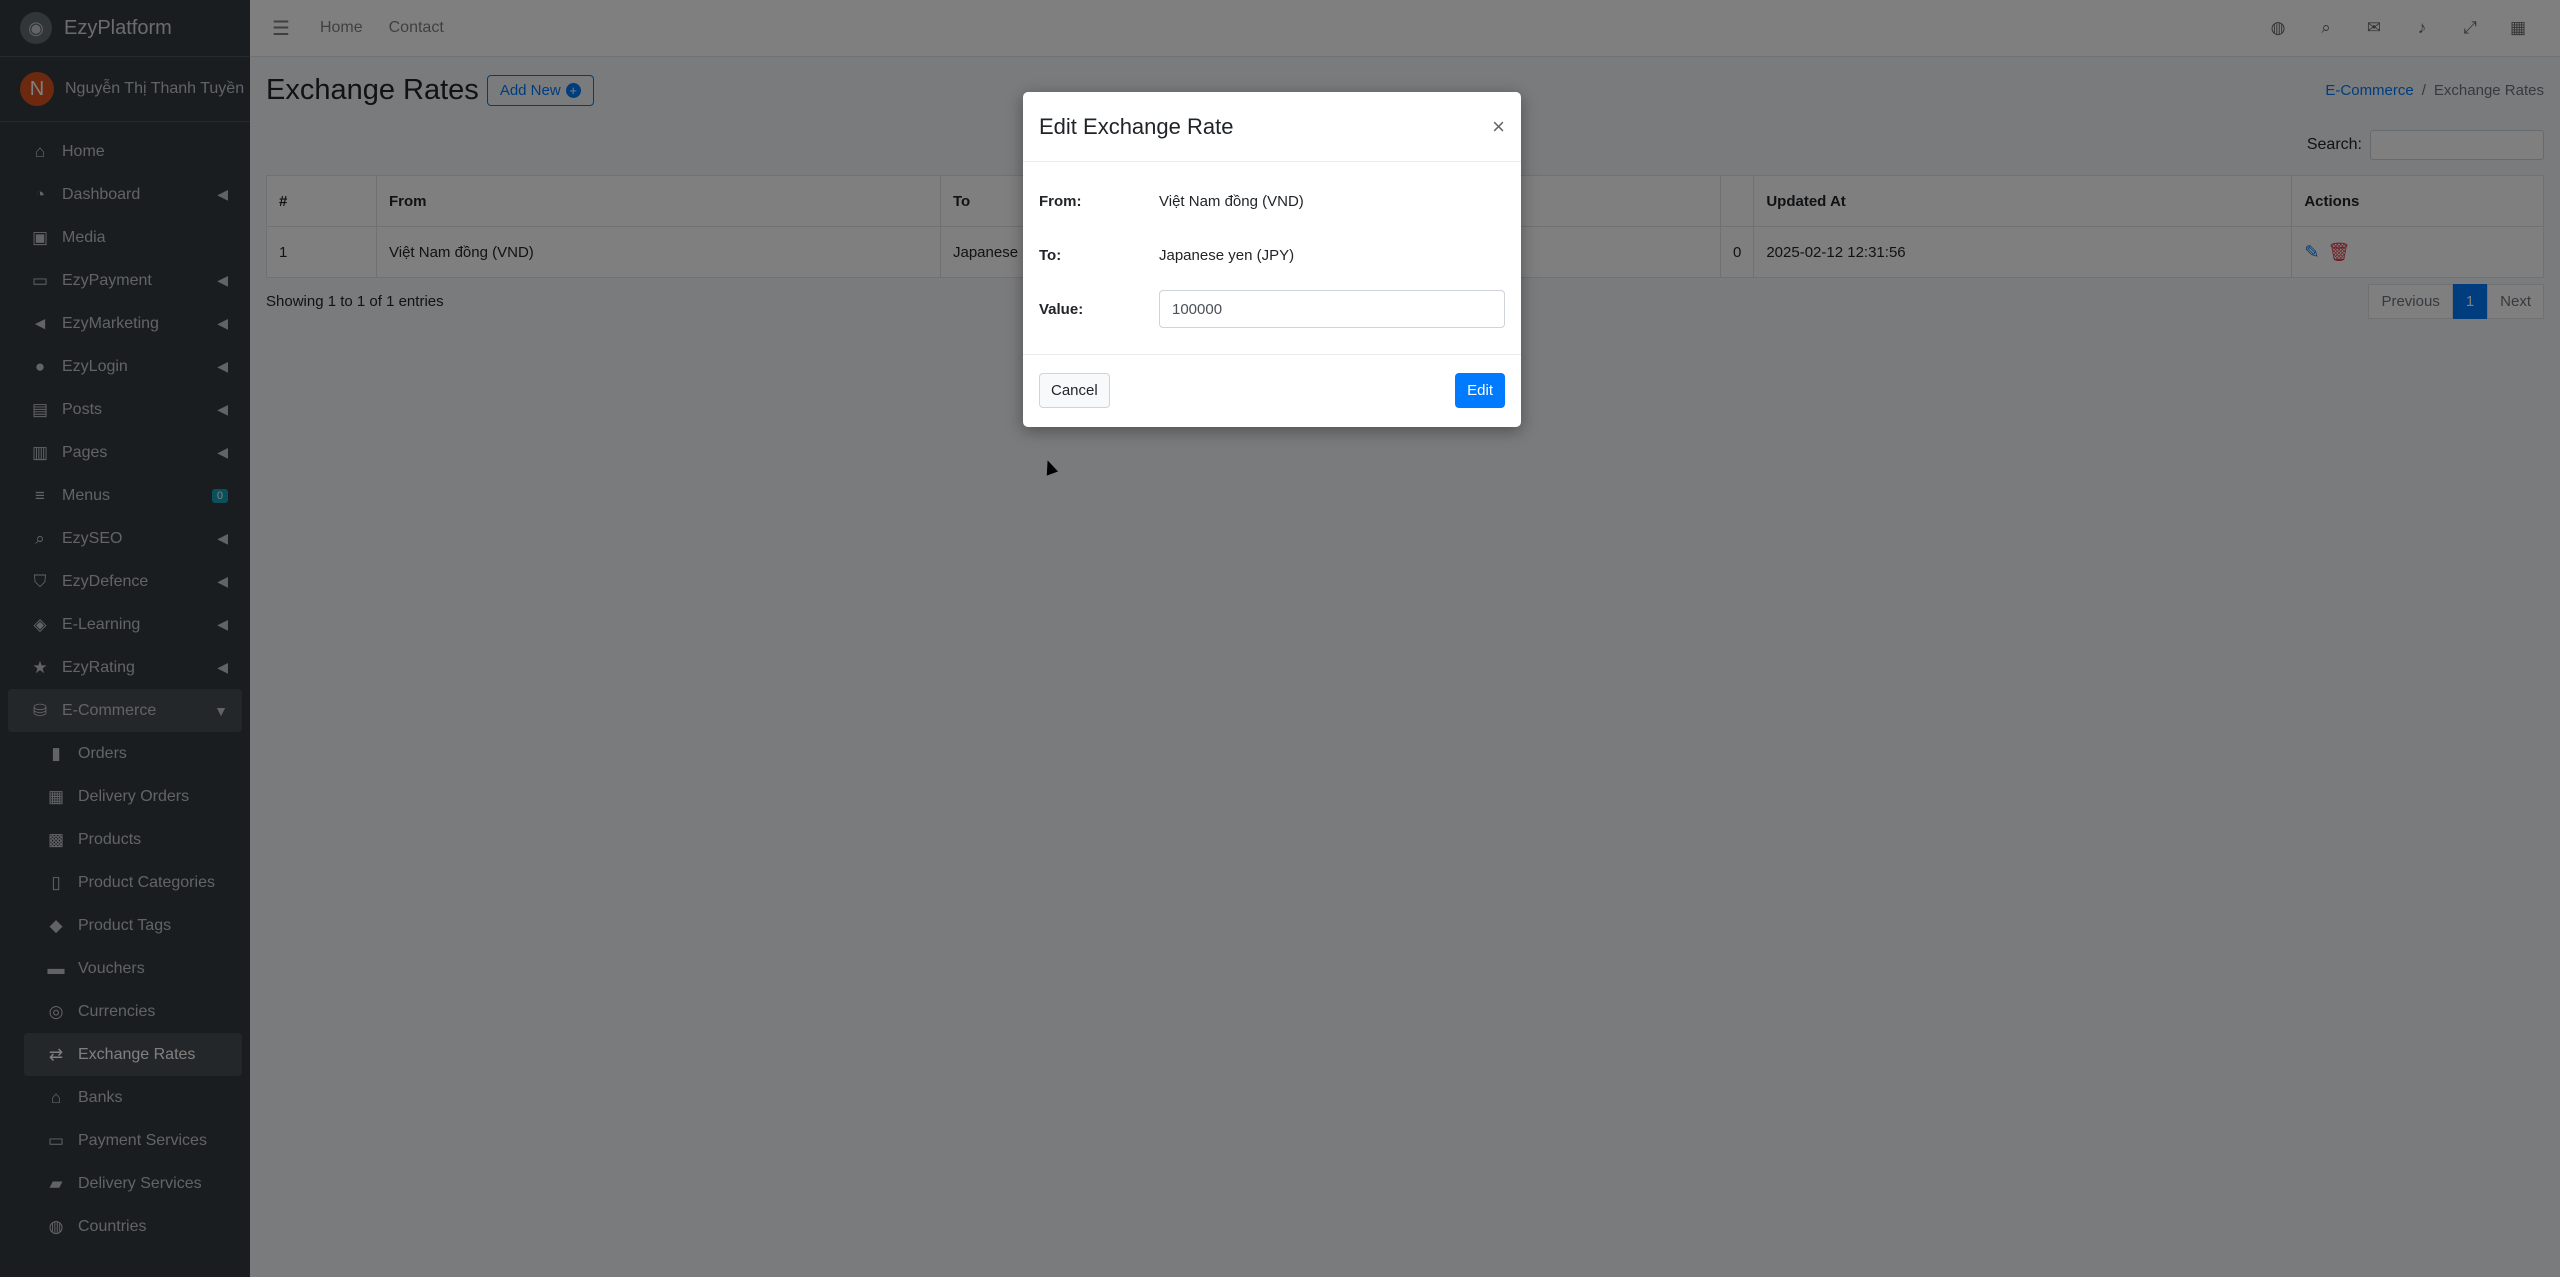 This screenshot has width=2560, height=1277. What do you see at coordinates (1332, 309) in the screenshot?
I see `value-input` at bounding box center [1332, 309].